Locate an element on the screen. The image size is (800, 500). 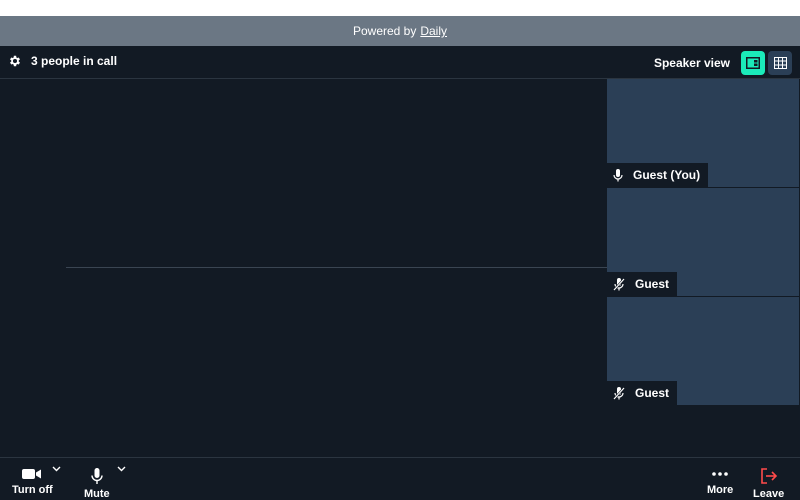
view-label: Speaker view is located at coordinates (691, 63).